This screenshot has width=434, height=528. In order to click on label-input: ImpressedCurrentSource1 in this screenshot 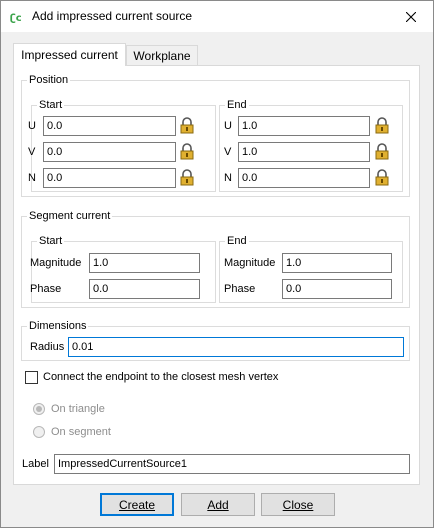, I will do `click(232, 464)`.